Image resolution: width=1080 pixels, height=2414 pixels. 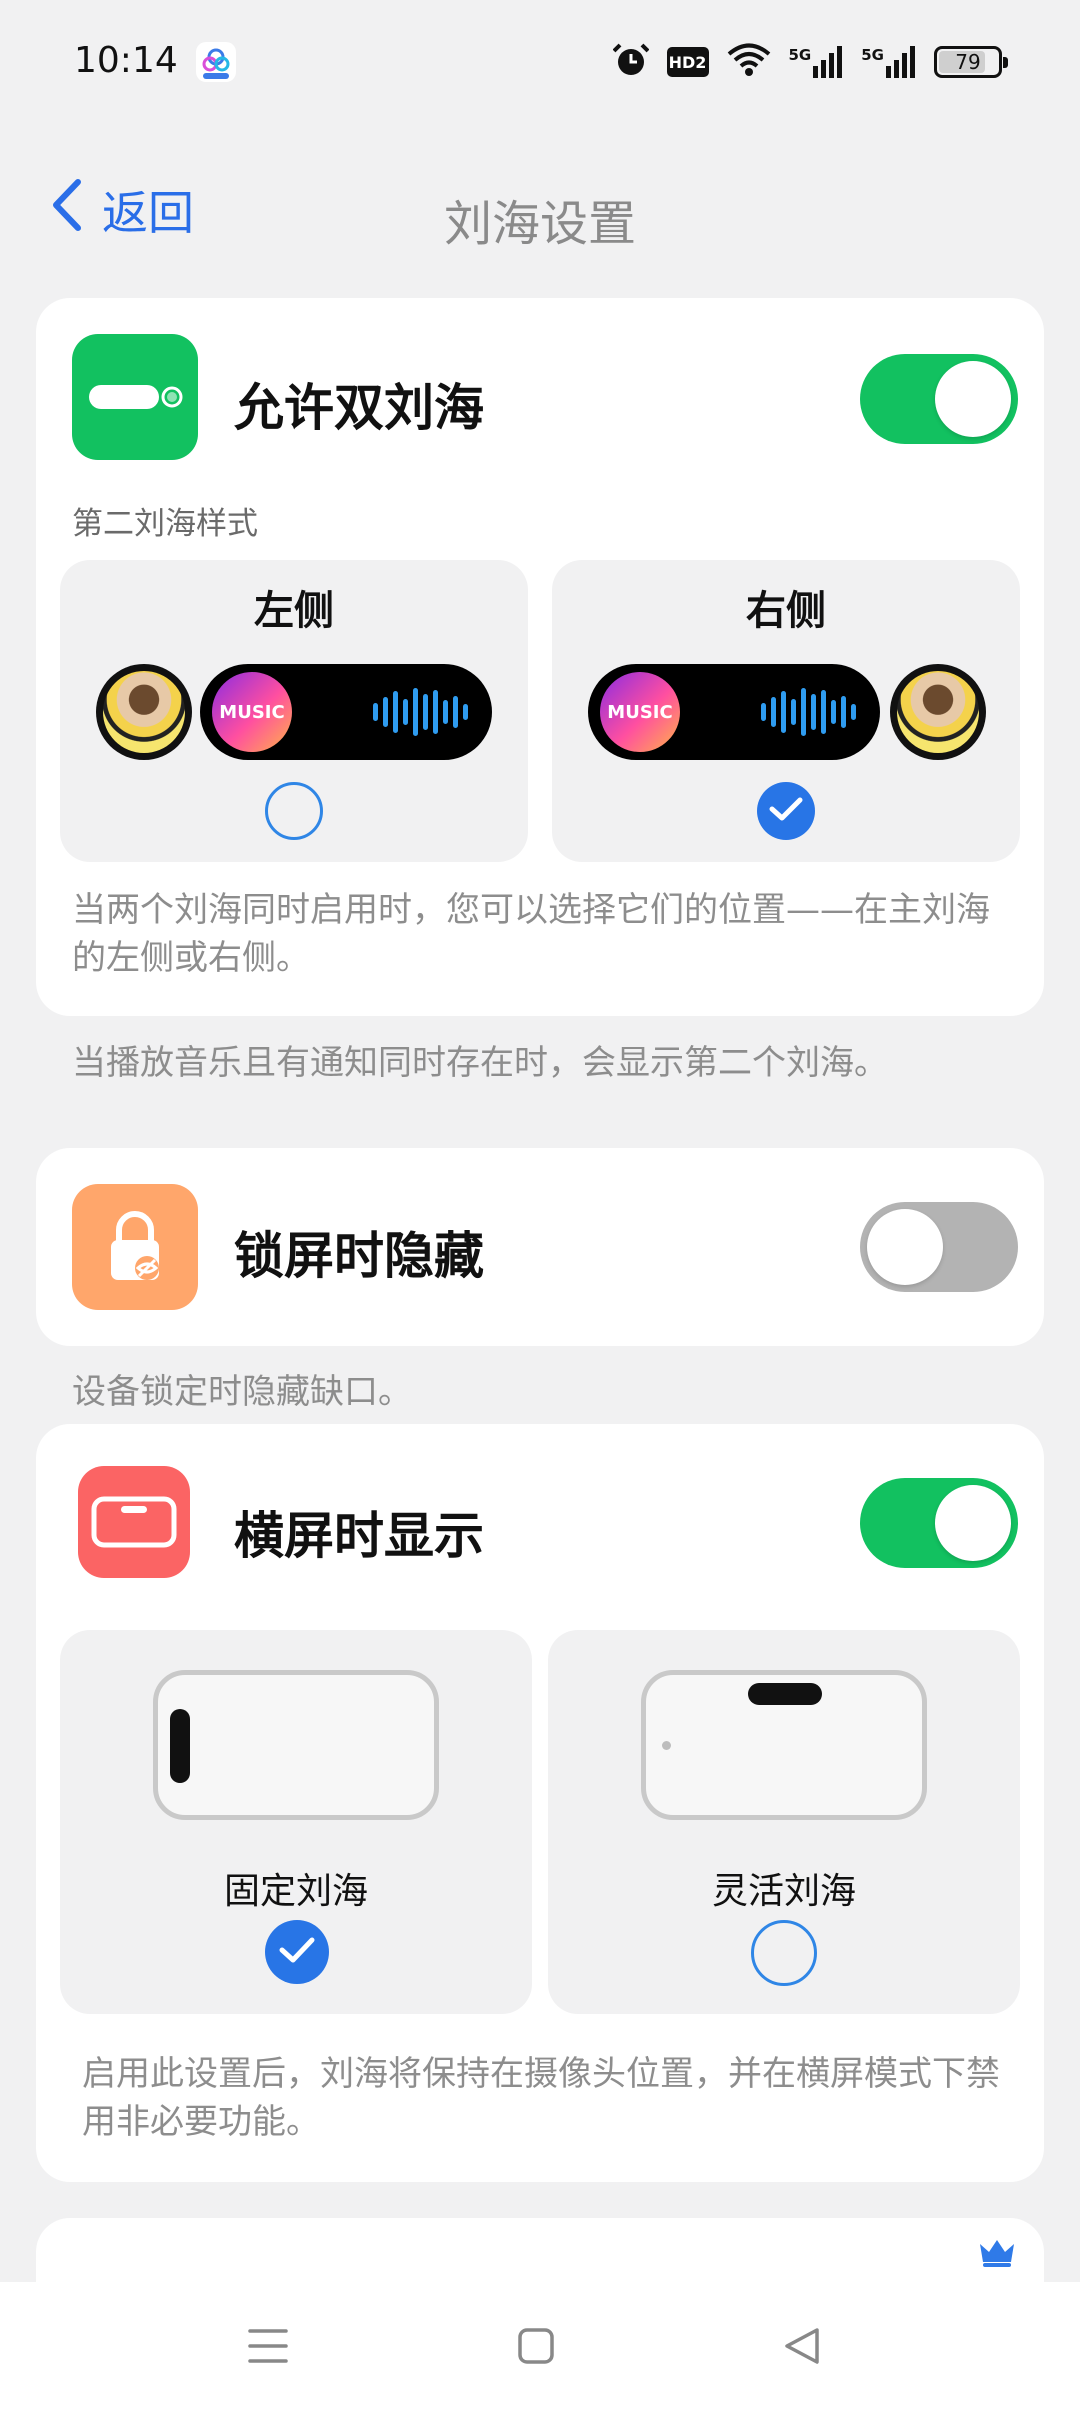 What do you see at coordinates (294, 811) in the screenshot?
I see `radio-left` at bounding box center [294, 811].